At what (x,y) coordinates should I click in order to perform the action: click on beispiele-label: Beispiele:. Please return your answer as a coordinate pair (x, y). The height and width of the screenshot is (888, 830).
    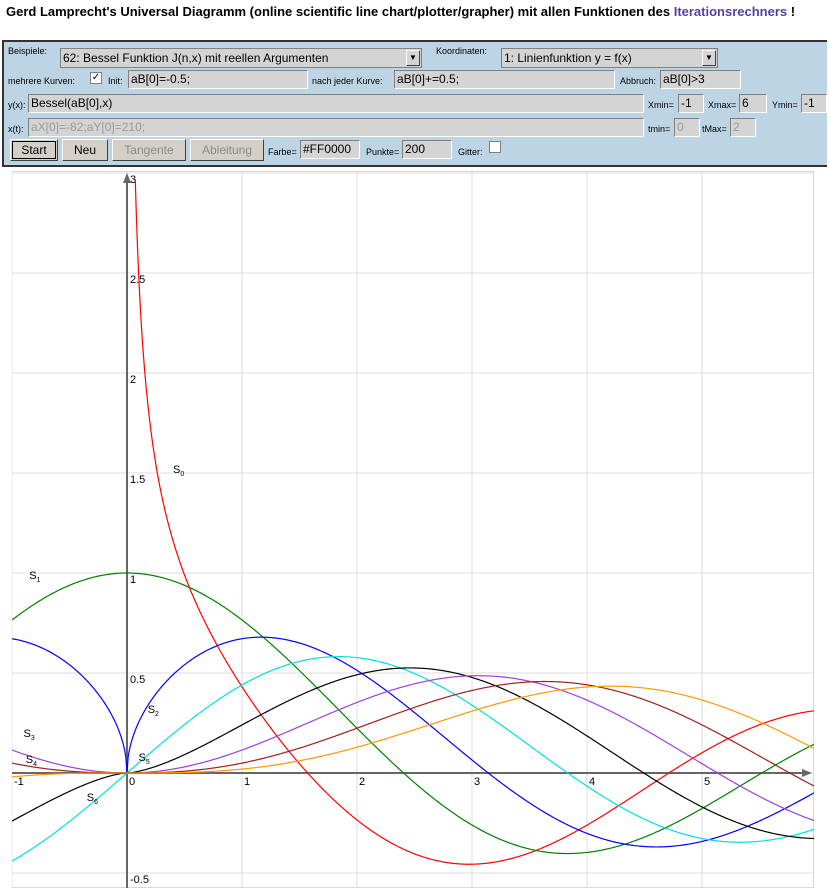
    Looking at the image, I should click on (28, 51).